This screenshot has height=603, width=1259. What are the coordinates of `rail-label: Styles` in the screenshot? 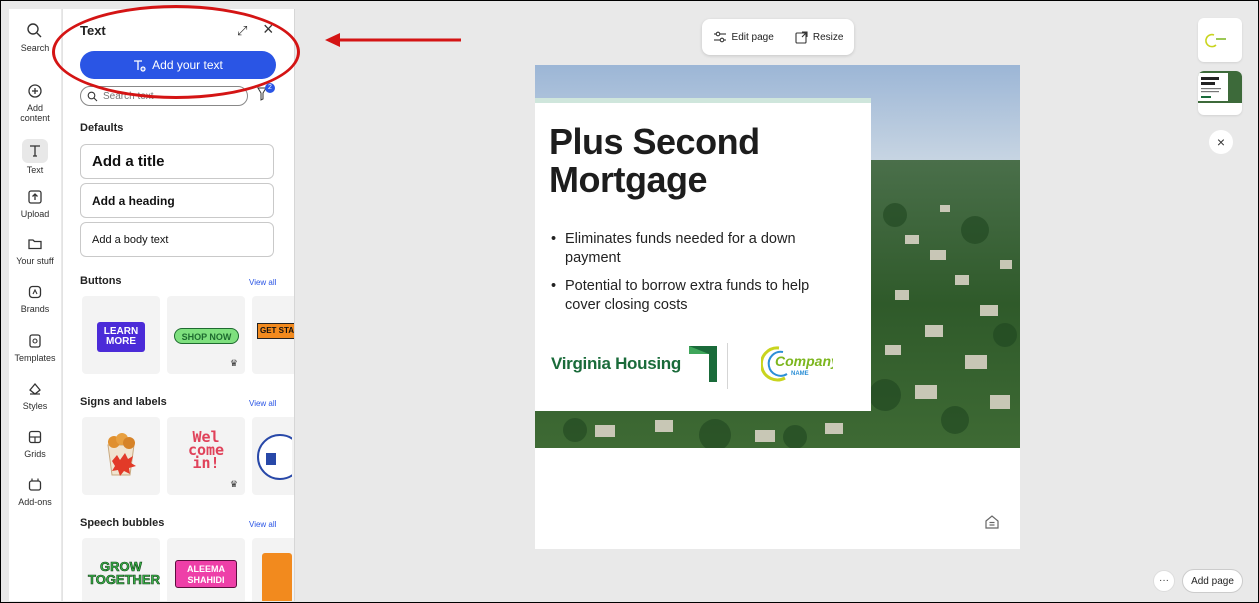 It's located at (35, 406).